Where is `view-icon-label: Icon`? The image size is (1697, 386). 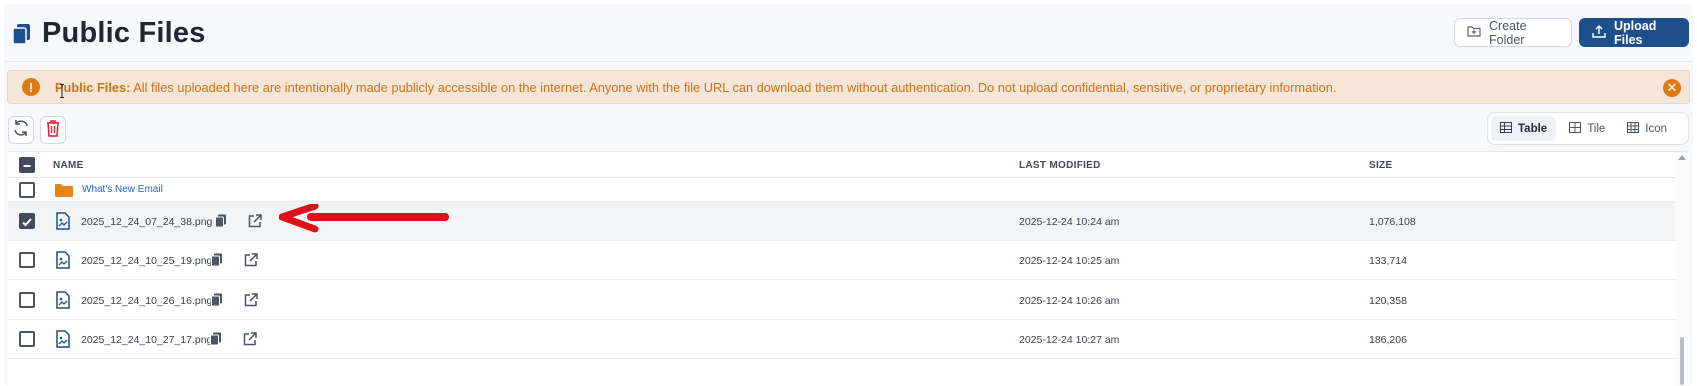 view-icon-label: Icon is located at coordinates (1656, 128).